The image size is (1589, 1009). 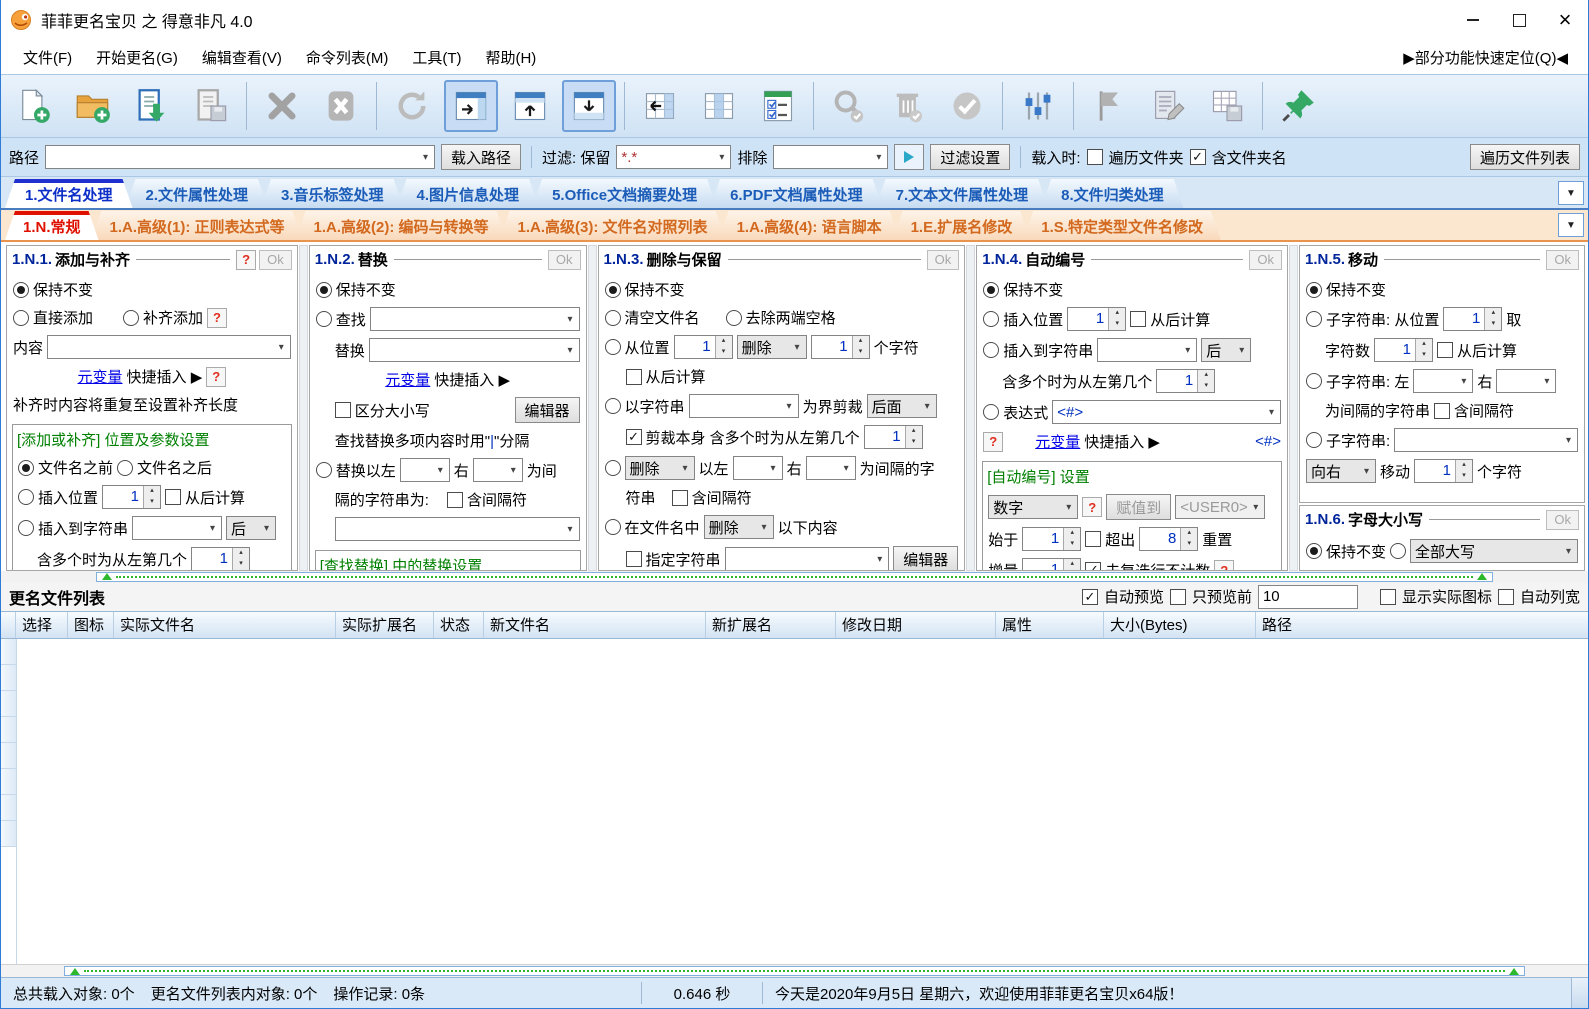 What do you see at coordinates (1109, 106) in the screenshot?
I see `flag-mark-button` at bounding box center [1109, 106].